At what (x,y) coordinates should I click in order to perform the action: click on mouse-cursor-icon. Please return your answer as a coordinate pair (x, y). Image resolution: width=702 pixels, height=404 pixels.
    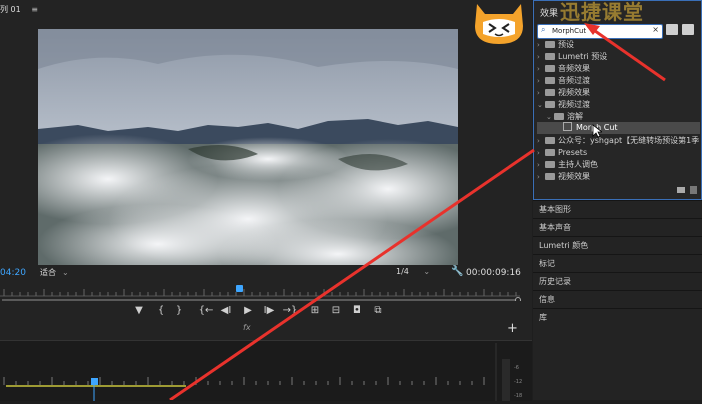
    Looking at the image, I should click on (597, 131).